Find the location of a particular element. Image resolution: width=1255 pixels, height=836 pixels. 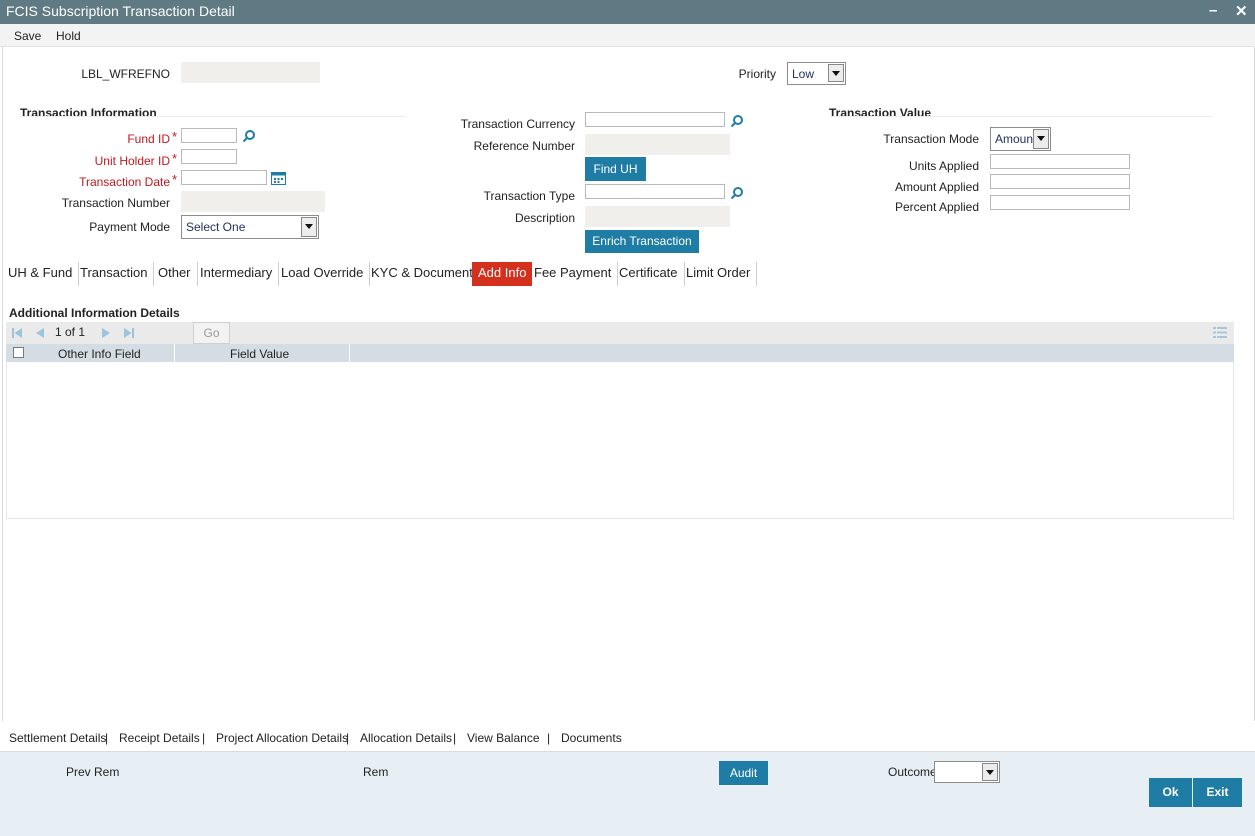

prev-page-icon is located at coordinates (40, 333).